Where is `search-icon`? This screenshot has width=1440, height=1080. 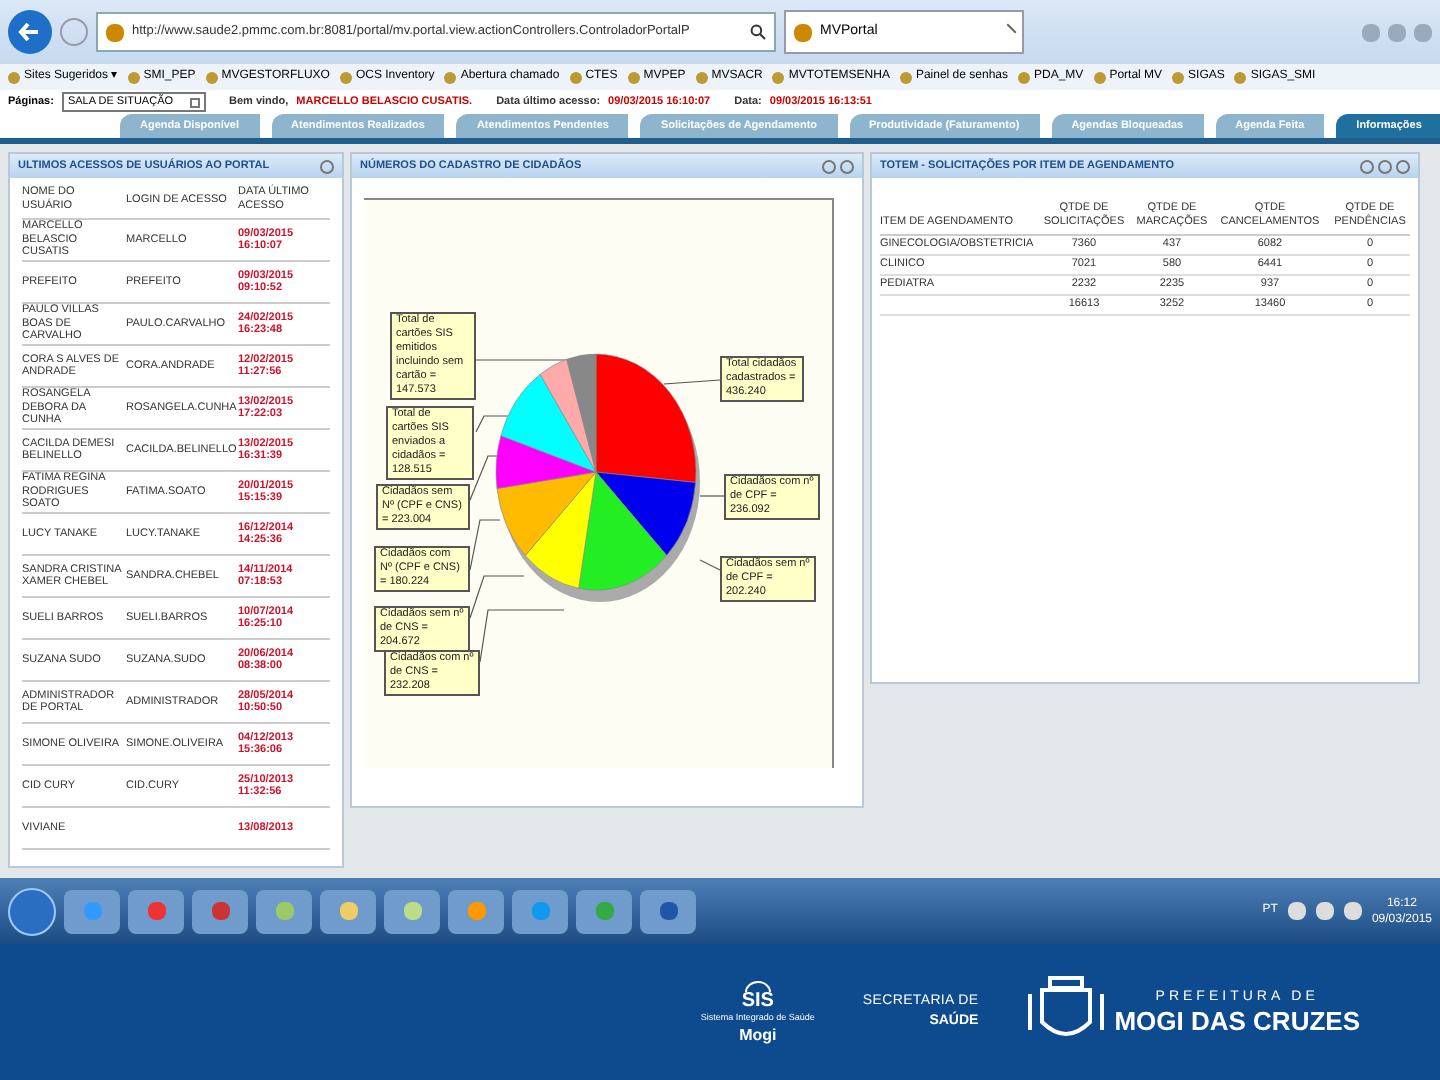 search-icon is located at coordinates (758, 32).